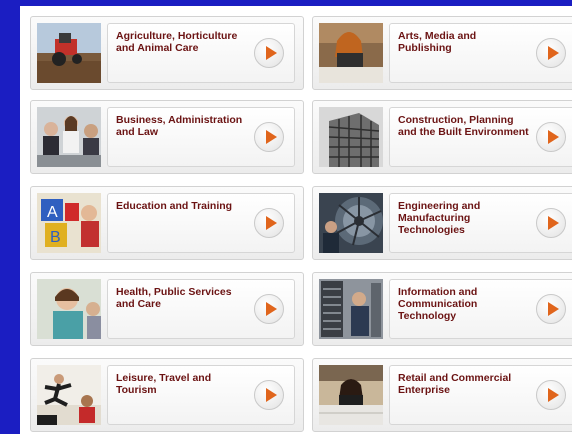 The image size is (572, 434). I want to click on building-photo-icon, so click(351, 137).